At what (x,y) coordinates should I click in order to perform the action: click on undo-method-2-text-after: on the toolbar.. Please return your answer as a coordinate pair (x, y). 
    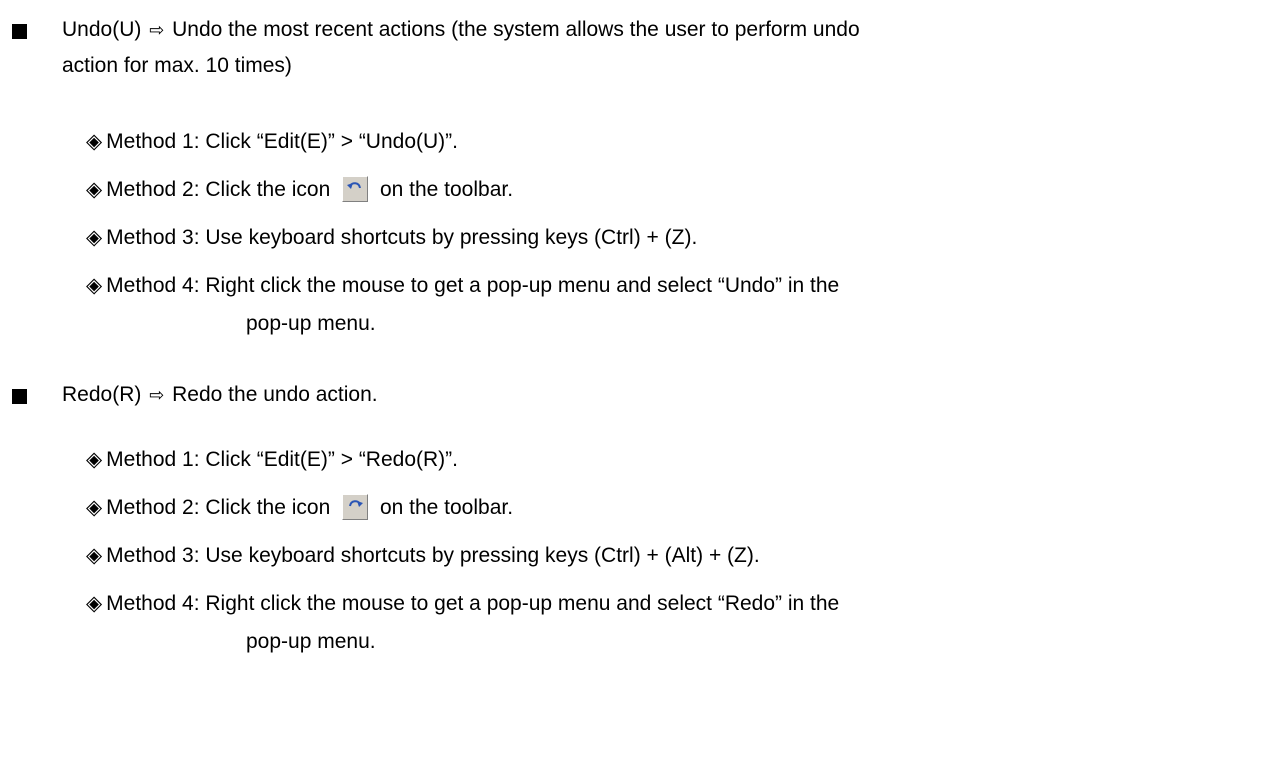
    Looking at the image, I should click on (446, 189).